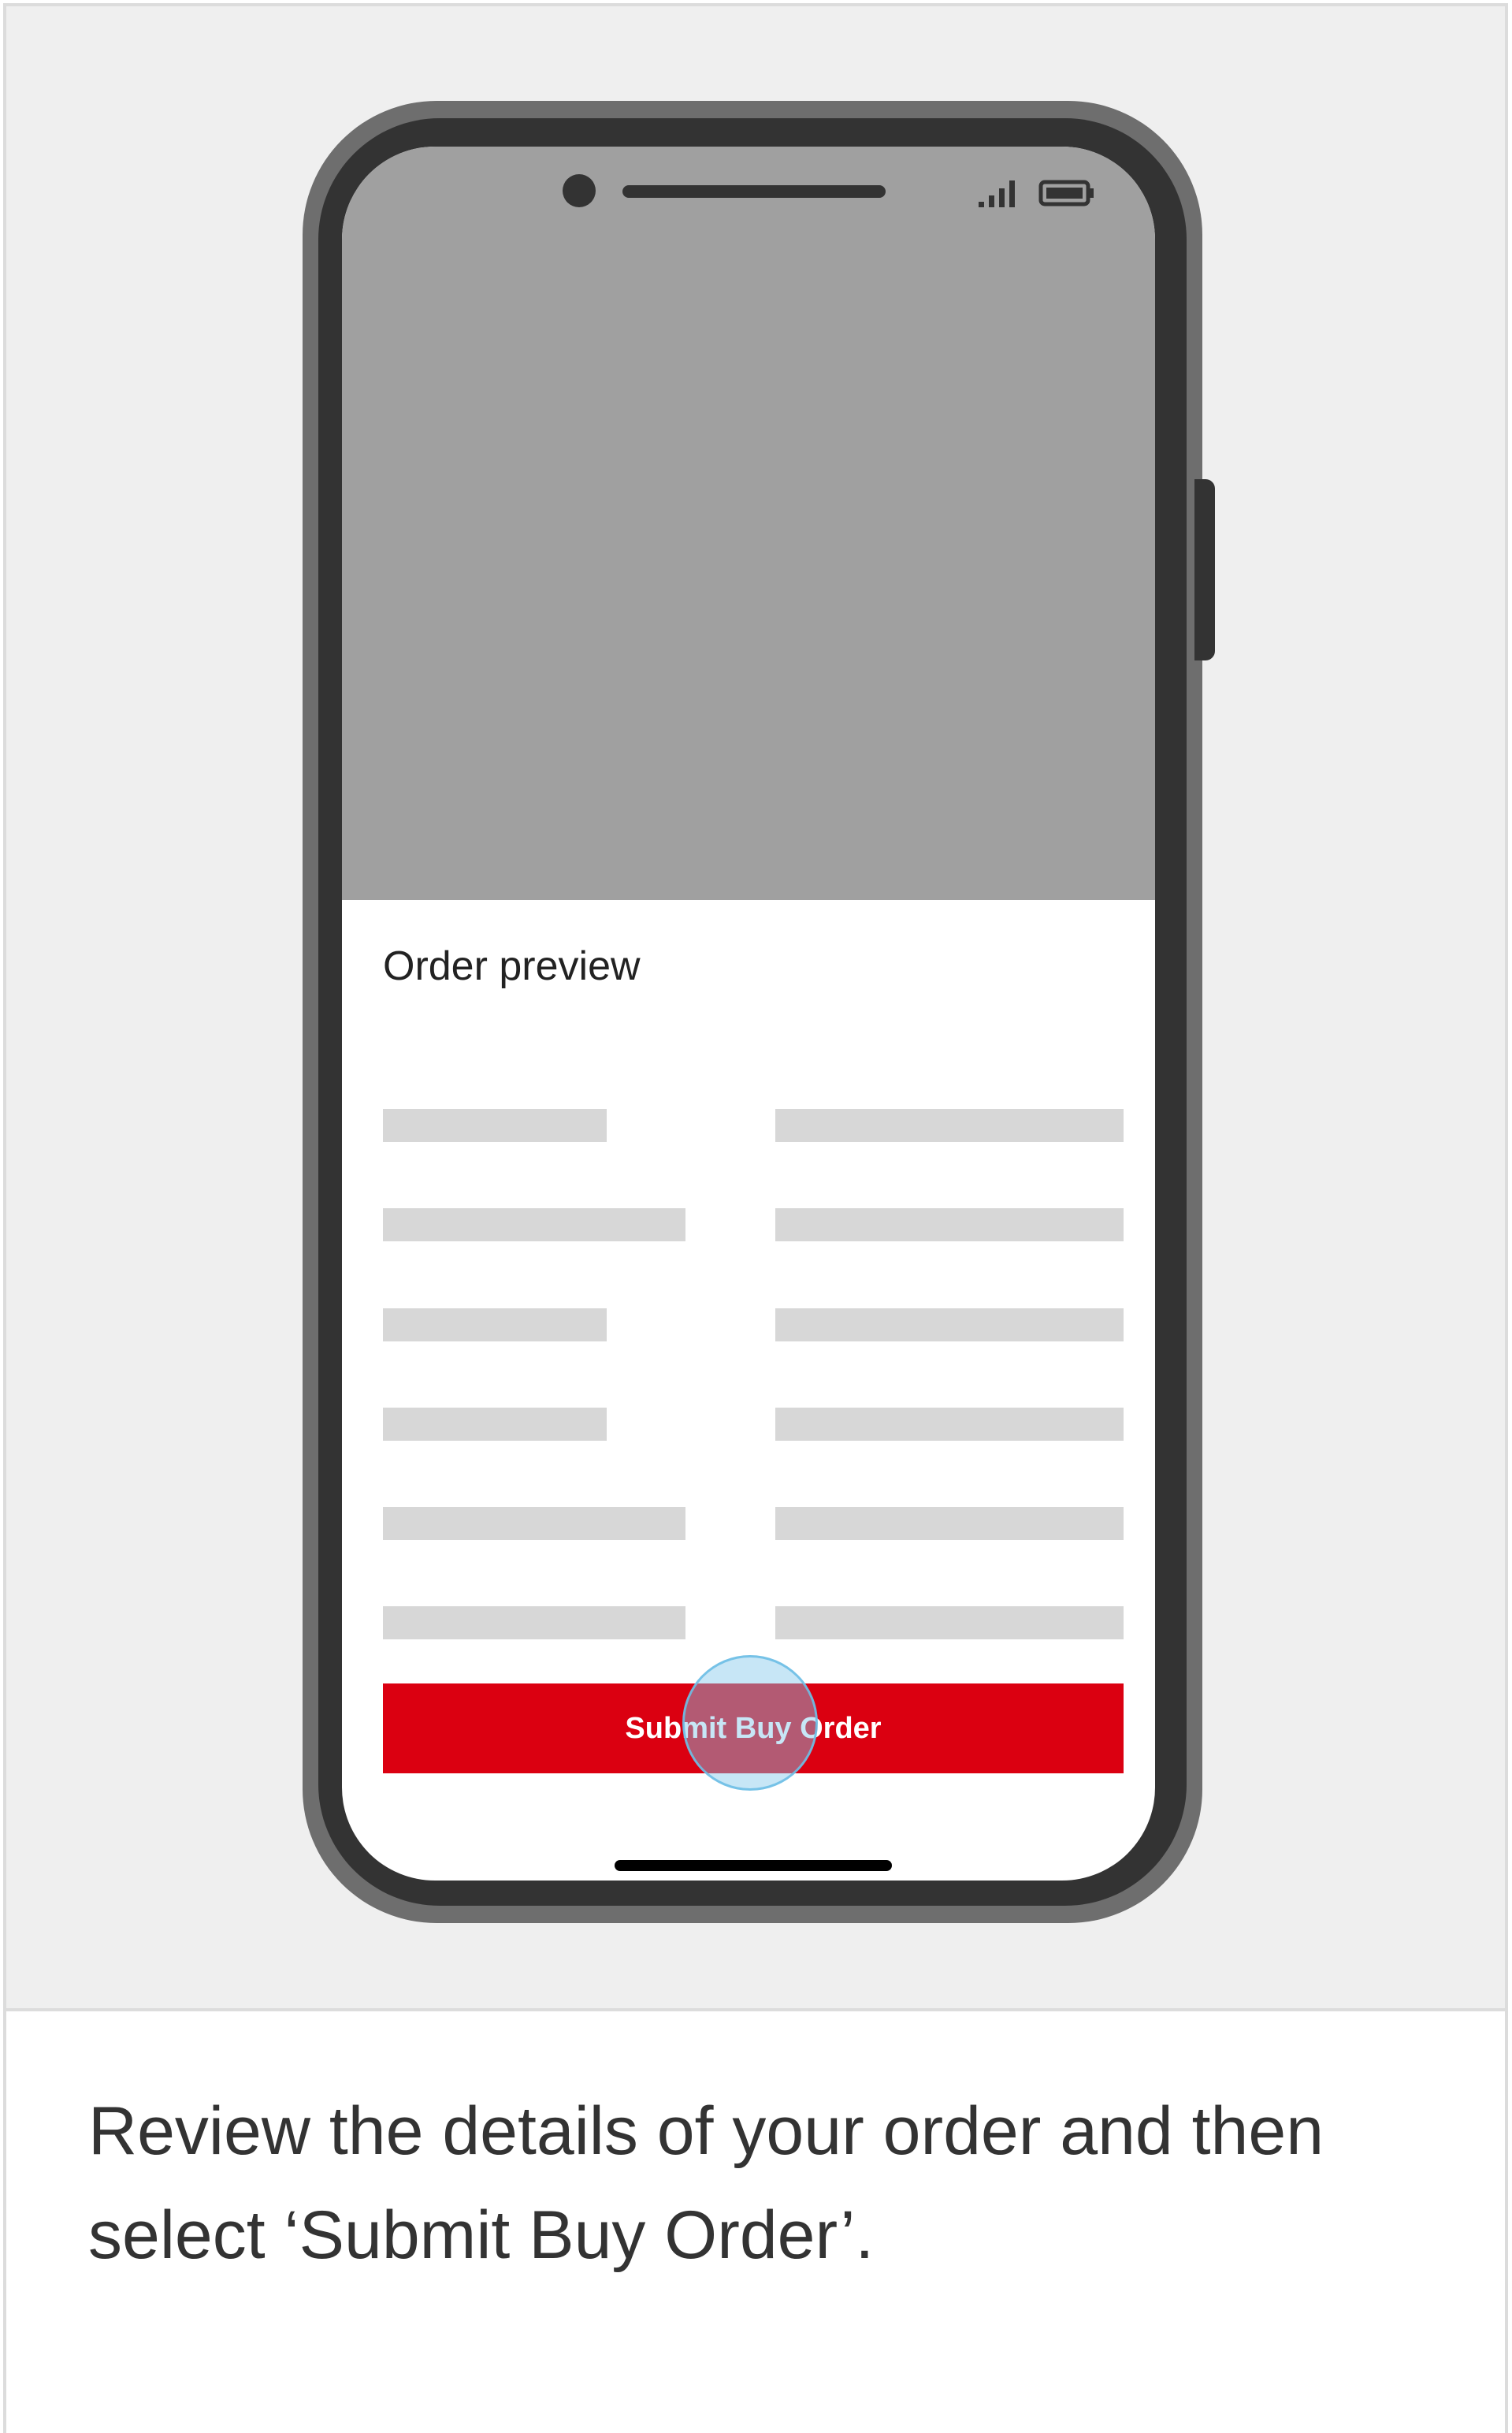 The image size is (1512, 2433). Describe the element at coordinates (997, 193) in the screenshot. I see `signal-icon` at that location.